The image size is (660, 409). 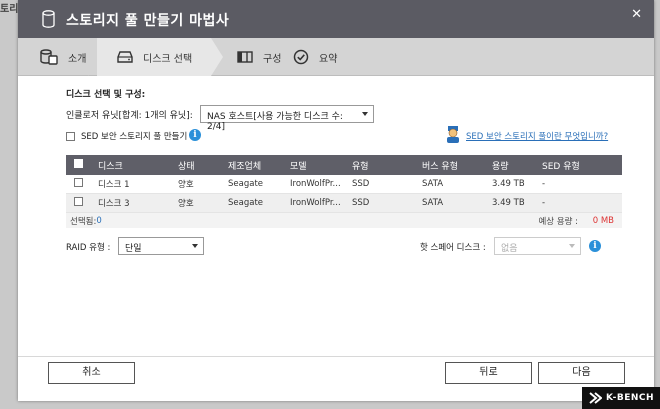 What do you see at coordinates (88, 248) in the screenshot?
I see `raid-type-label: RAID 유형 :` at bounding box center [88, 248].